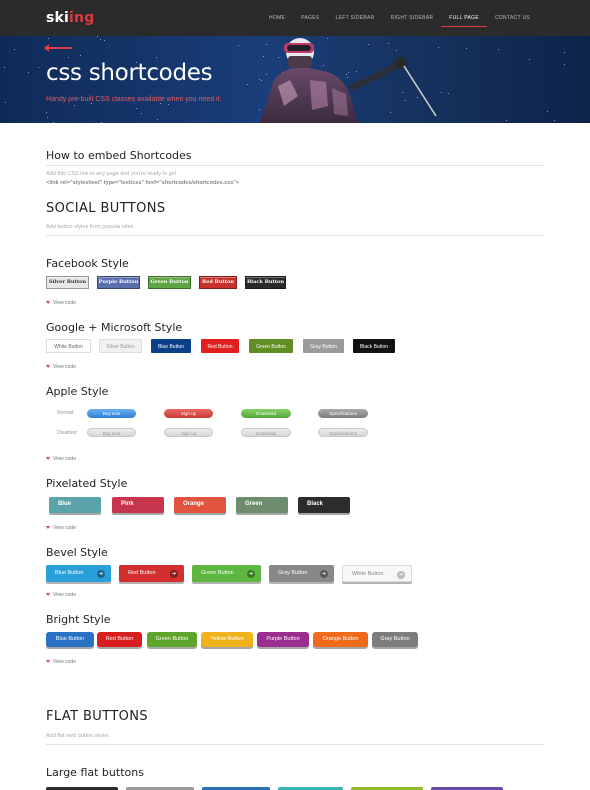  What do you see at coordinates (119, 639) in the screenshot?
I see `bright-red-button: Red Button` at bounding box center [119, 639].